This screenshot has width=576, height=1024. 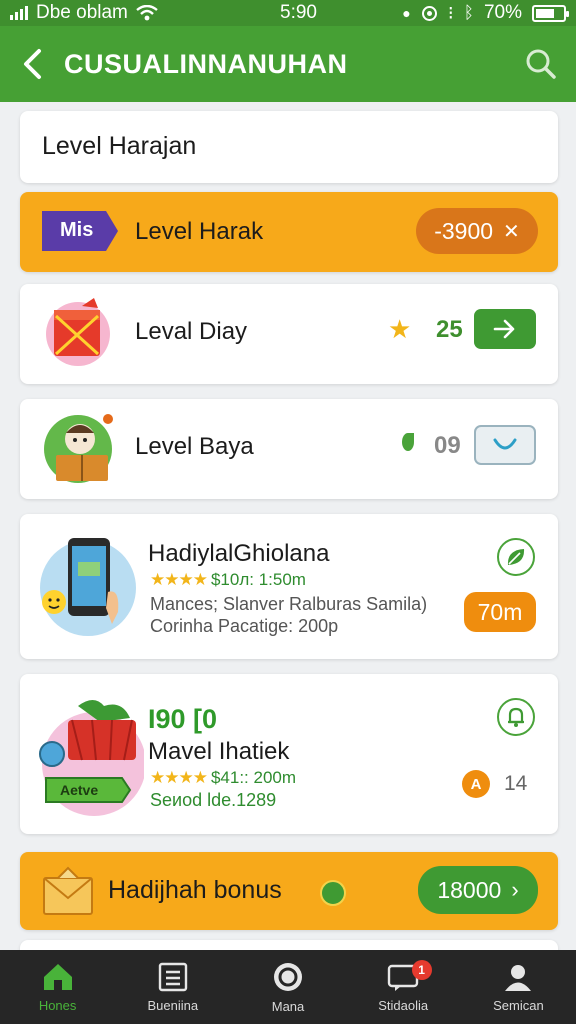 What do you see at coordinates (289, 604) in the screenshot?
I see `product-1-line-1: Mances; Slanver Ralburas Samila)` at bounding box center [289, 604].